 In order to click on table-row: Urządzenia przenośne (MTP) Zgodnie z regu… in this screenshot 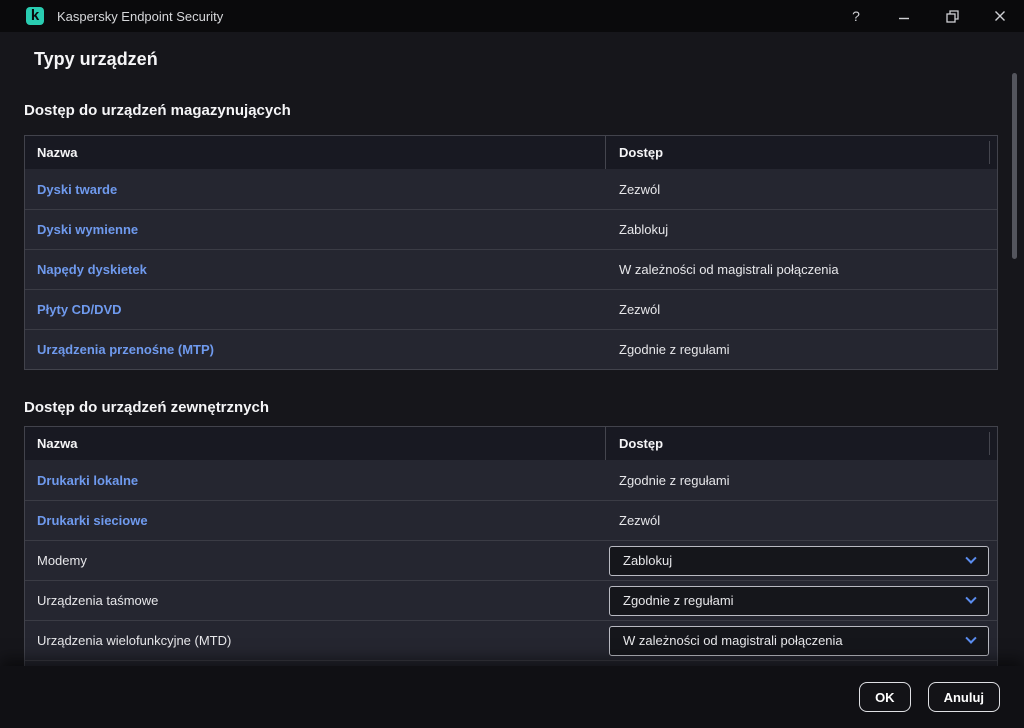, I will do `click(511, 349)`.